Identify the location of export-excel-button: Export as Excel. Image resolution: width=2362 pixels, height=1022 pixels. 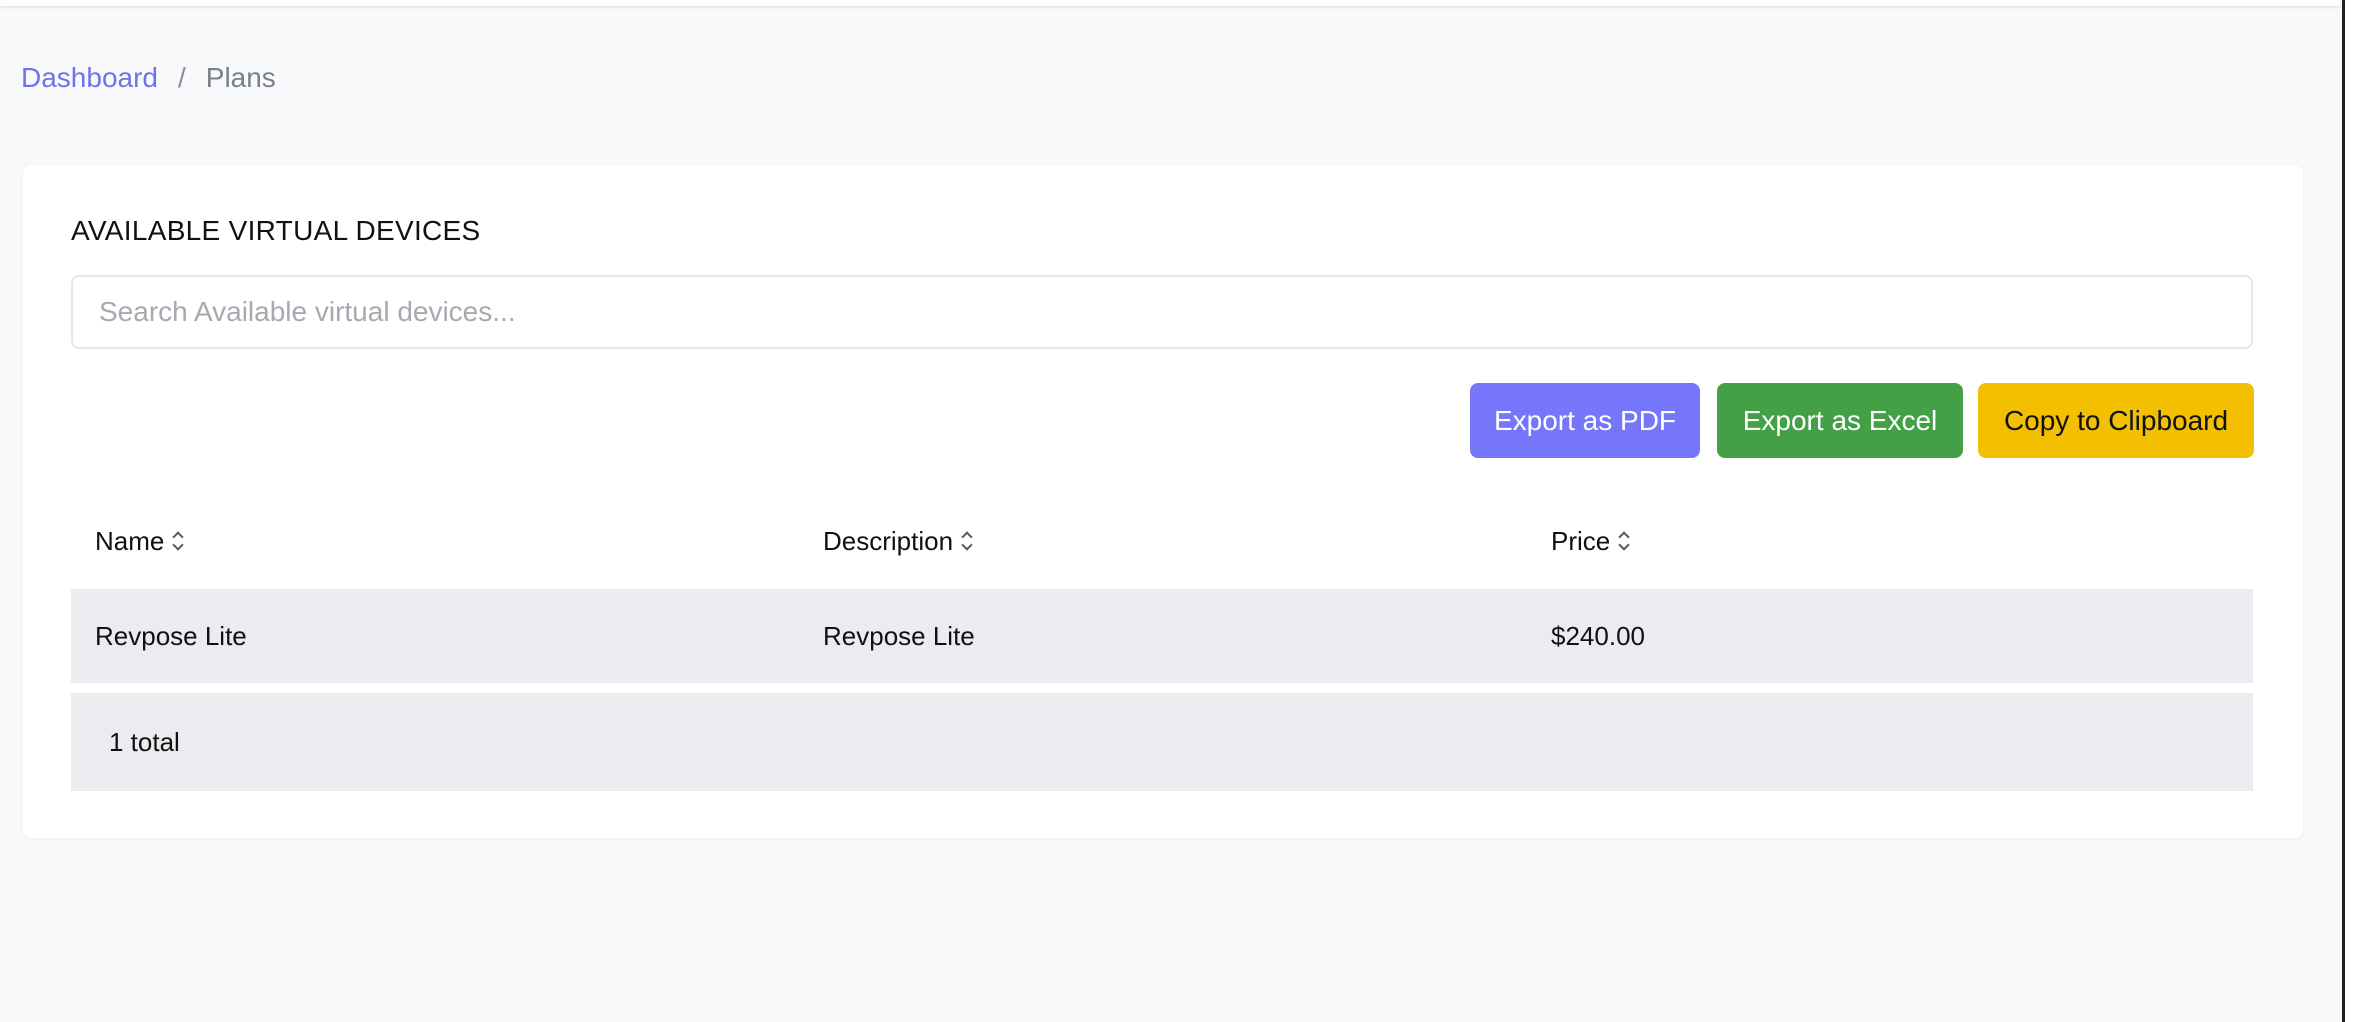
(1840, 420).